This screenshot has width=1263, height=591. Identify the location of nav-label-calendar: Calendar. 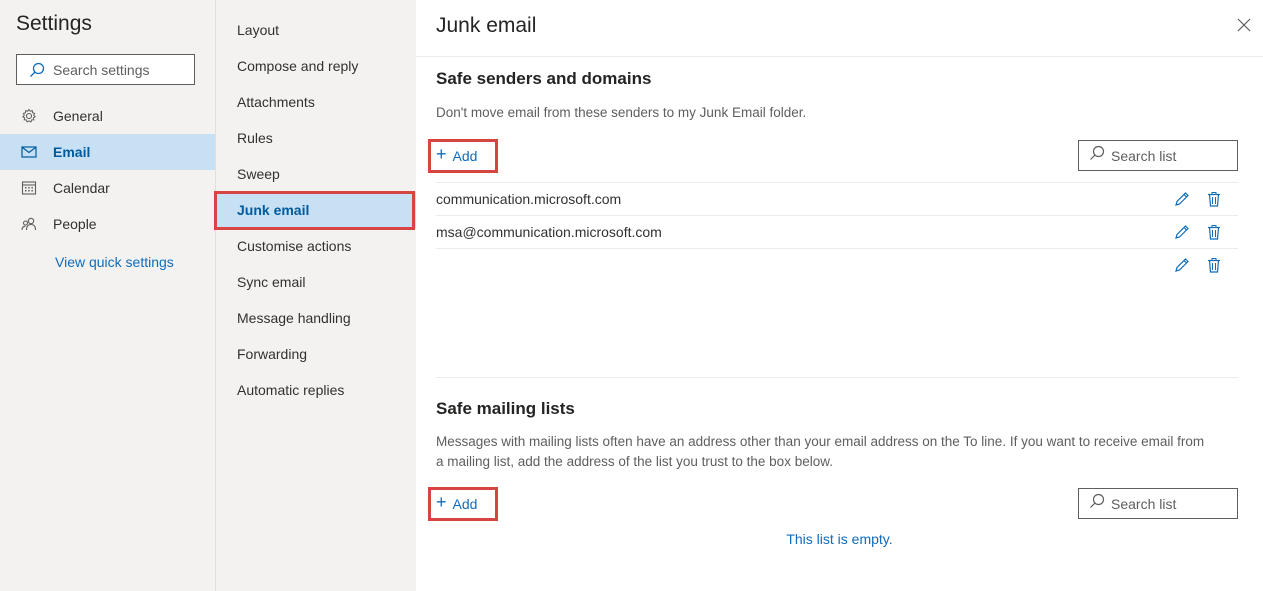
(81, 188).